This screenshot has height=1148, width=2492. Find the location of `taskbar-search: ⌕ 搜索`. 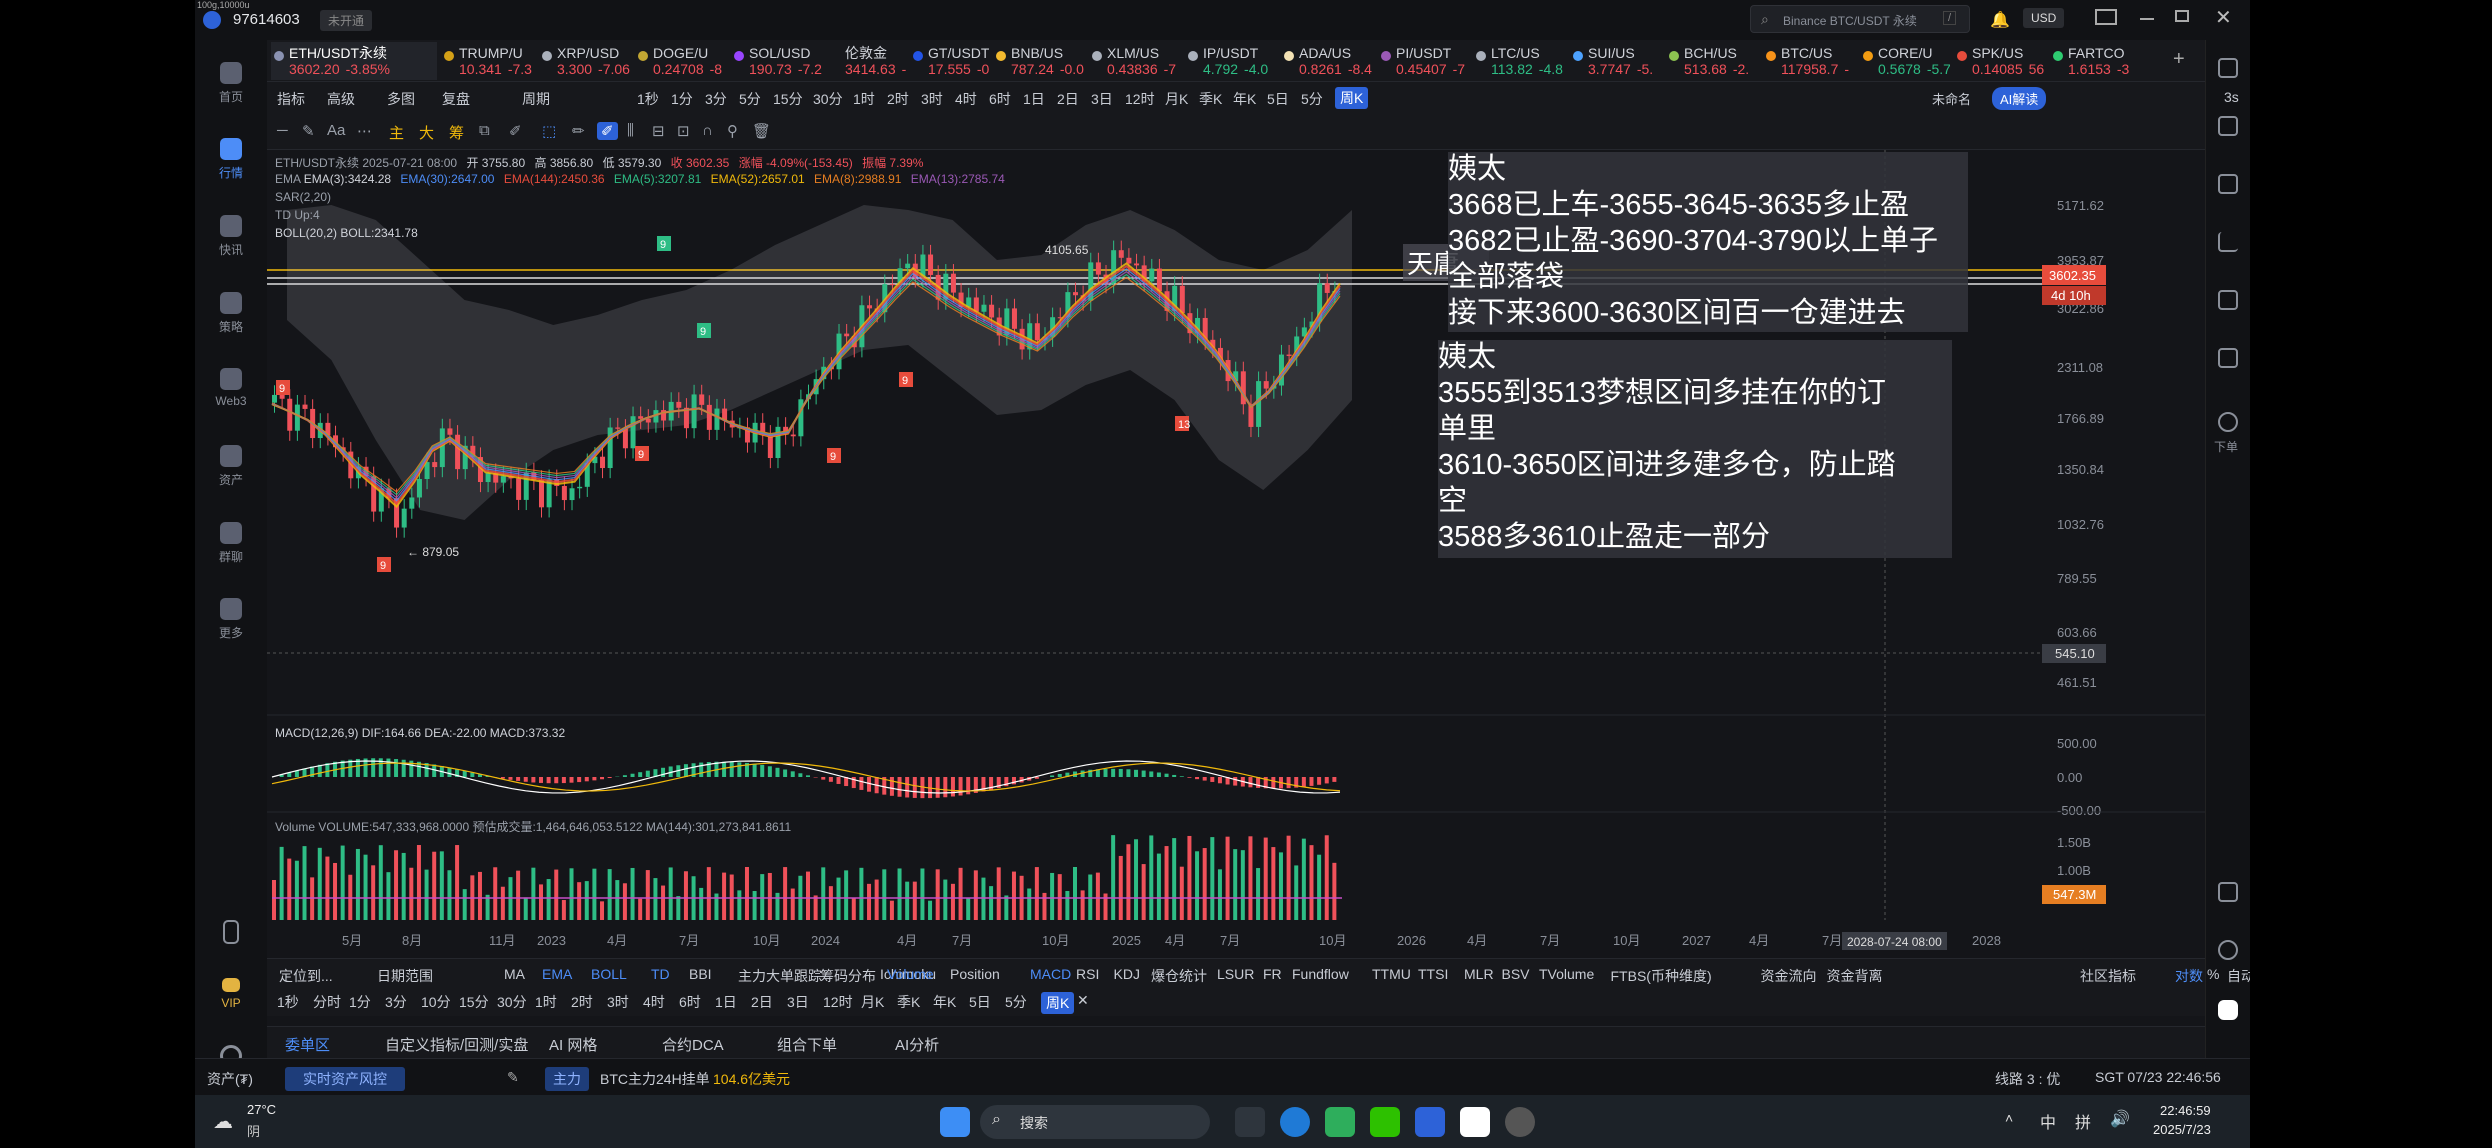

taskbar-search: ⌕ 搜索 is located at coordinates (1095, 1122).